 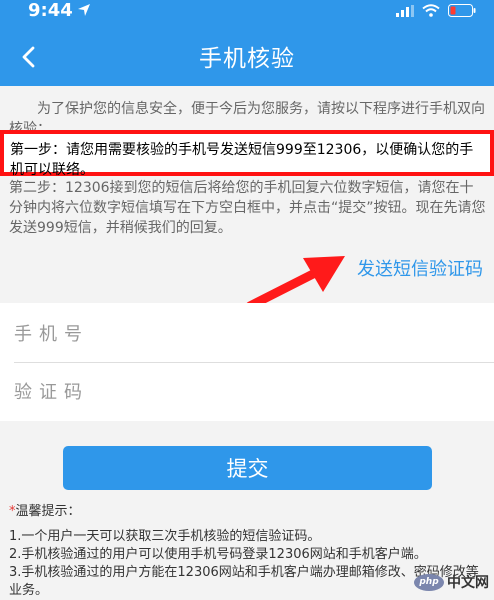 I want to click on verification-code-field: 验证码, so click(x=254, y=391).